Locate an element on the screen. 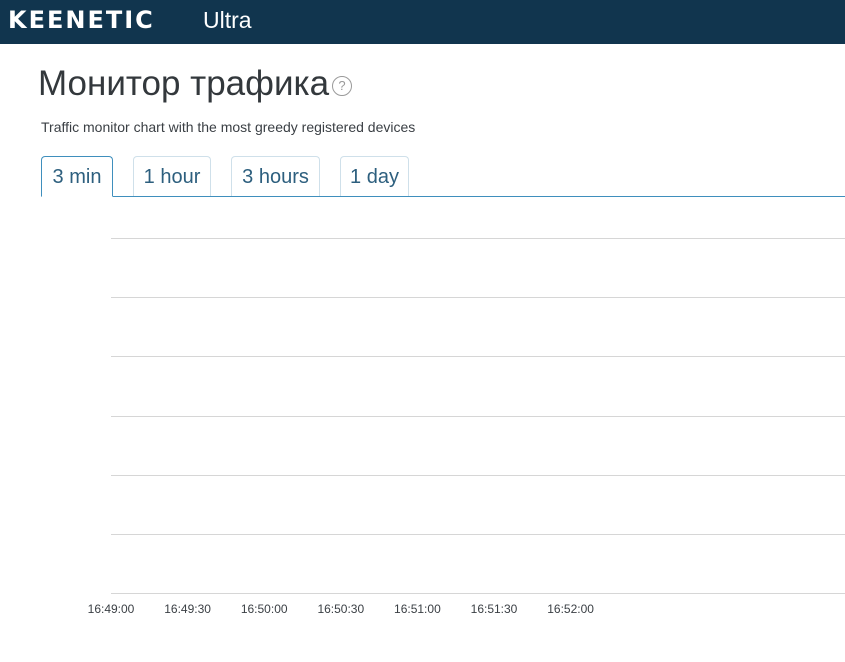  top-bar: KEENETIC Ultra is located at coordinates (422, 22).